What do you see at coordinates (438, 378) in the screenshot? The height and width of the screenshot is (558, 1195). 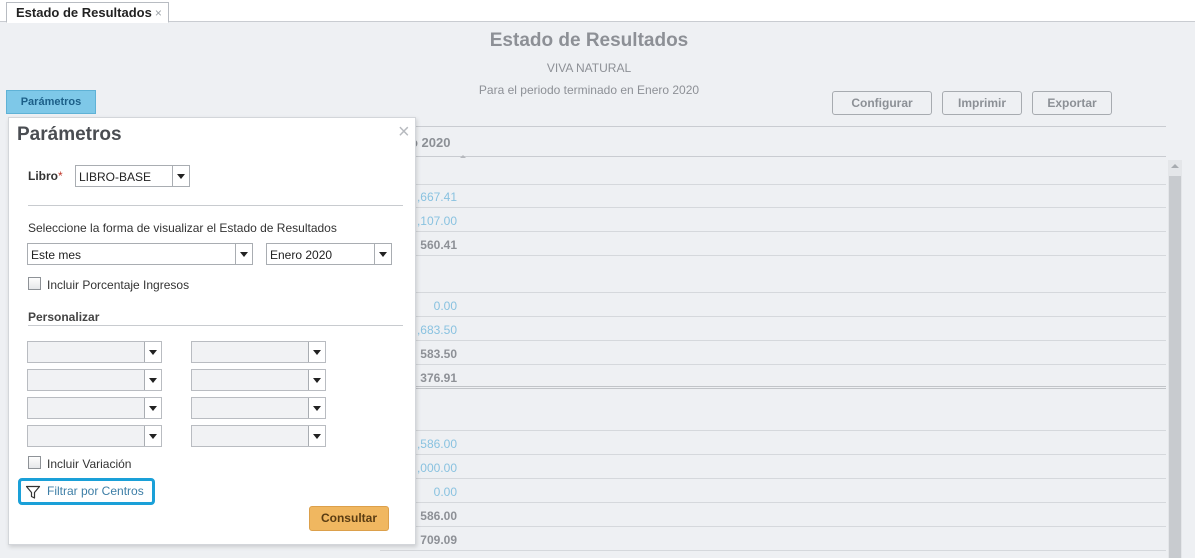 I see `row-value: 376.91` at bounding box center [438, 378].